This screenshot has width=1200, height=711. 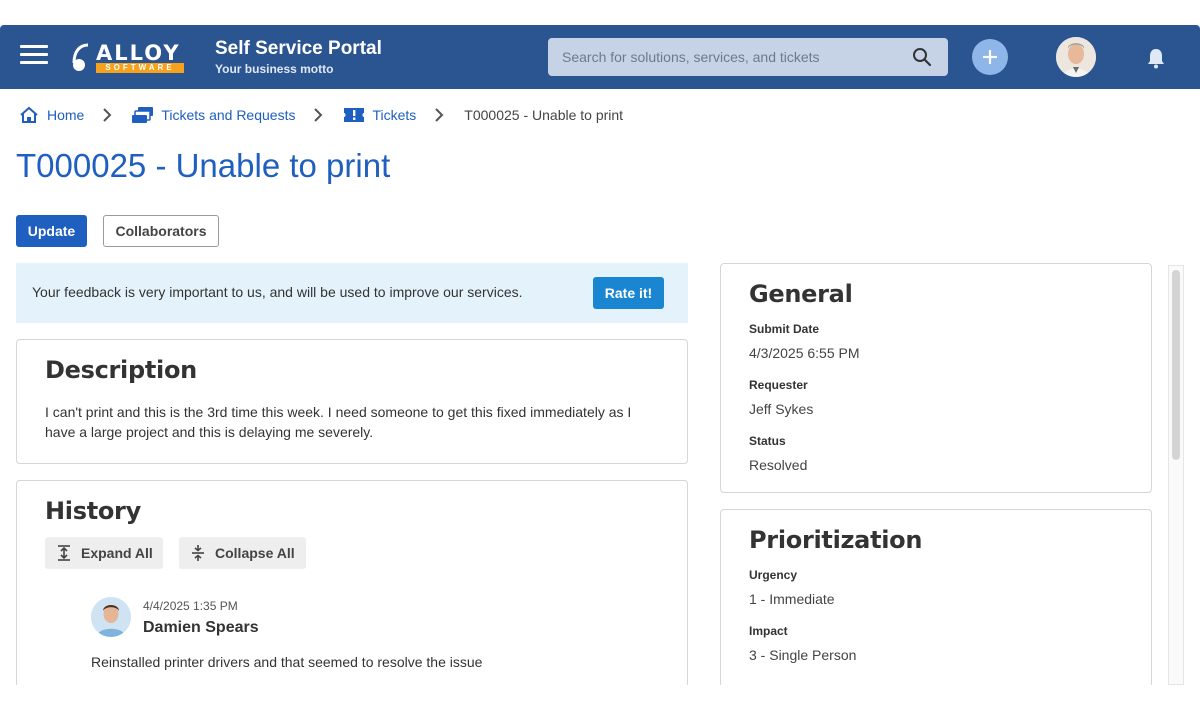 I want to click on search-icon, so click(x=922, y=57).